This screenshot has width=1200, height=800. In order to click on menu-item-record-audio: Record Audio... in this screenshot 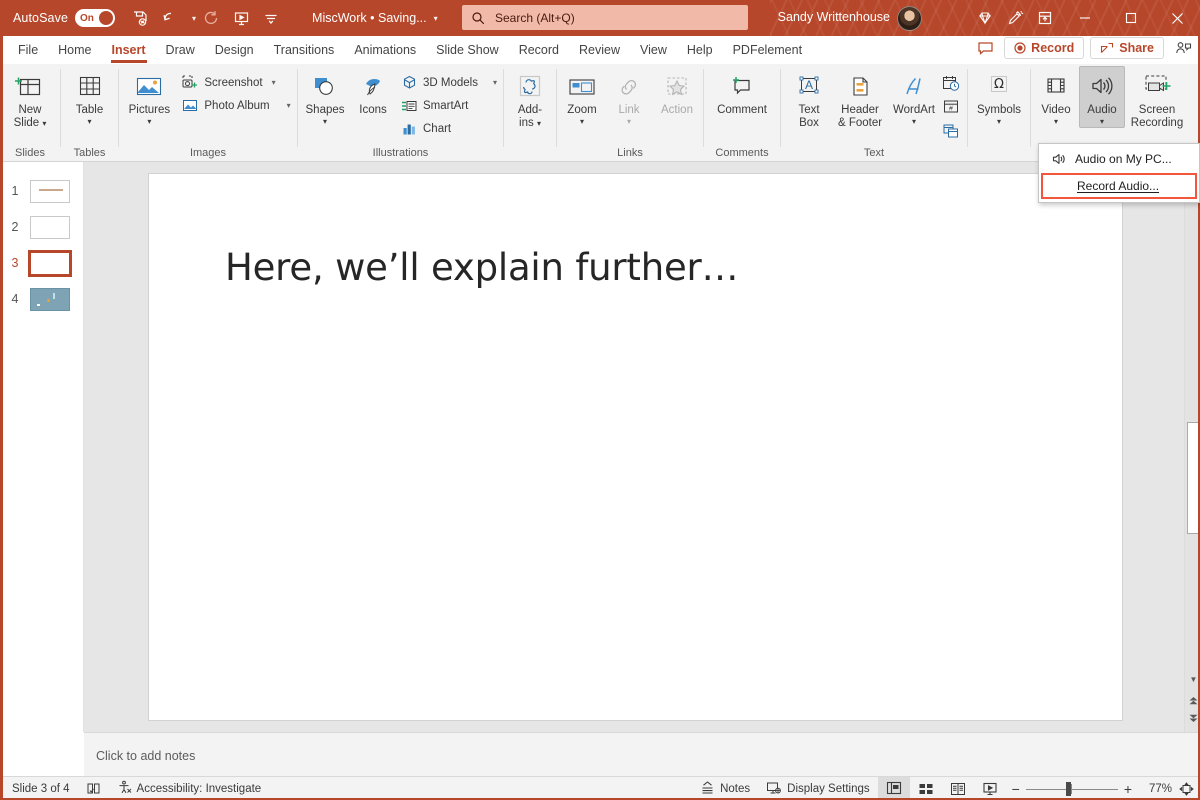, I will do `click(1119, 186)`.